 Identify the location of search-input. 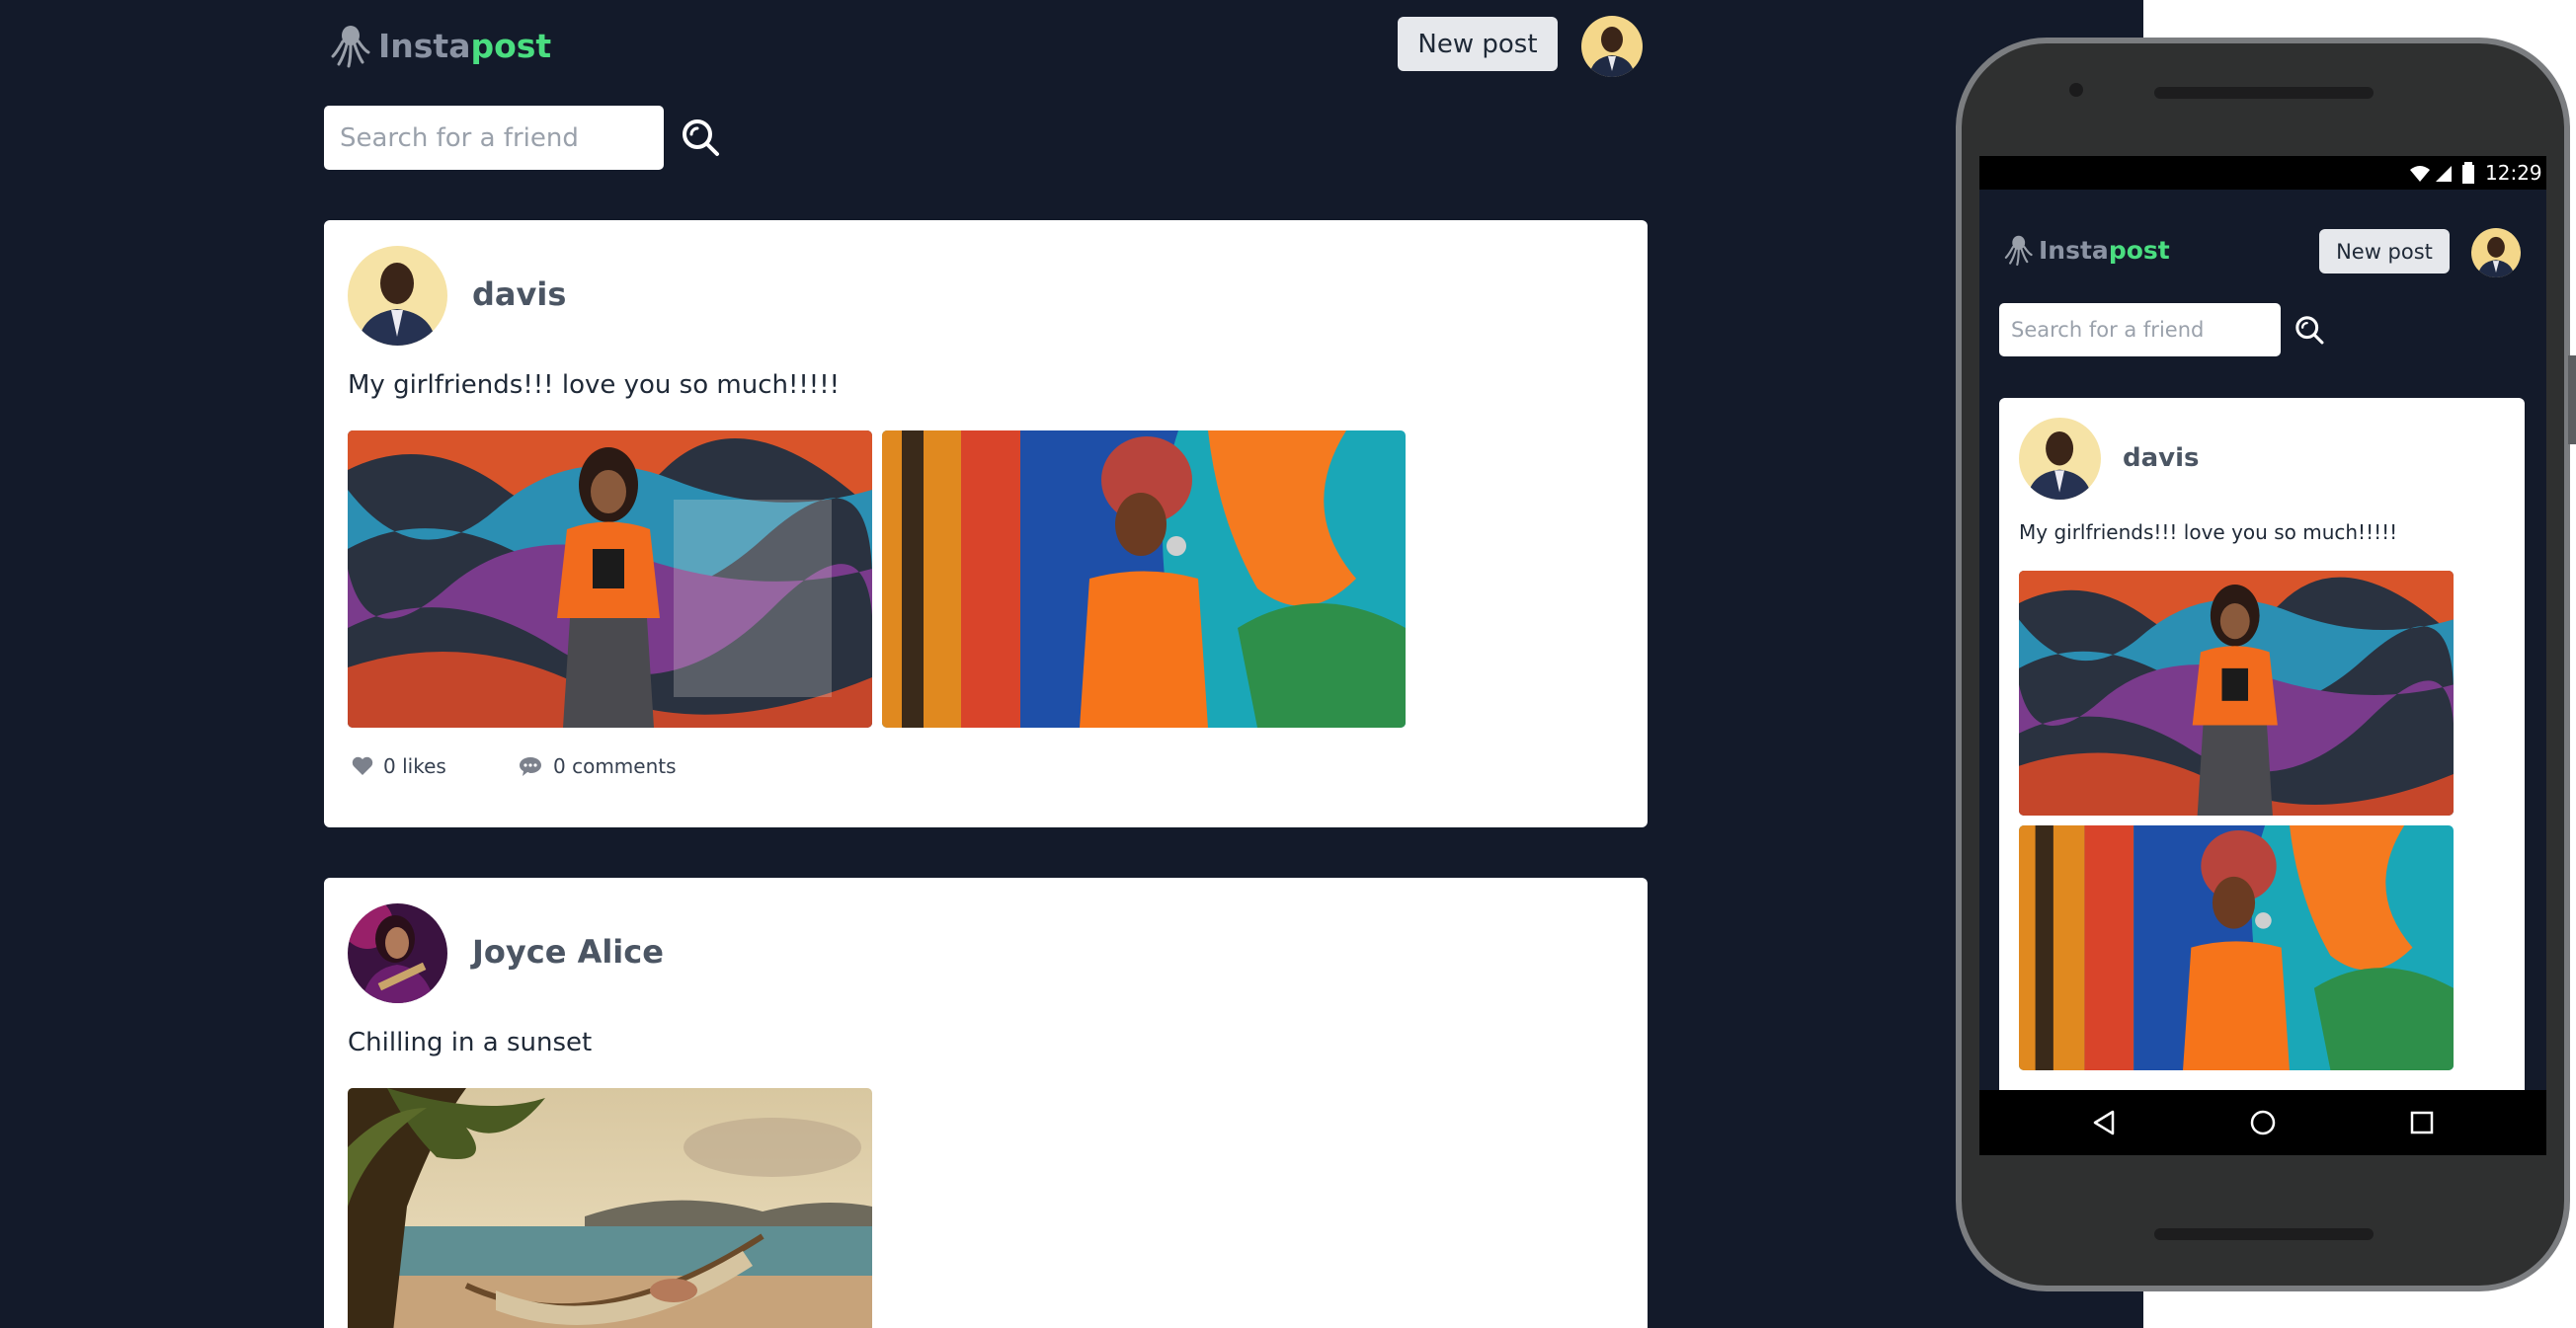
(494, 138).